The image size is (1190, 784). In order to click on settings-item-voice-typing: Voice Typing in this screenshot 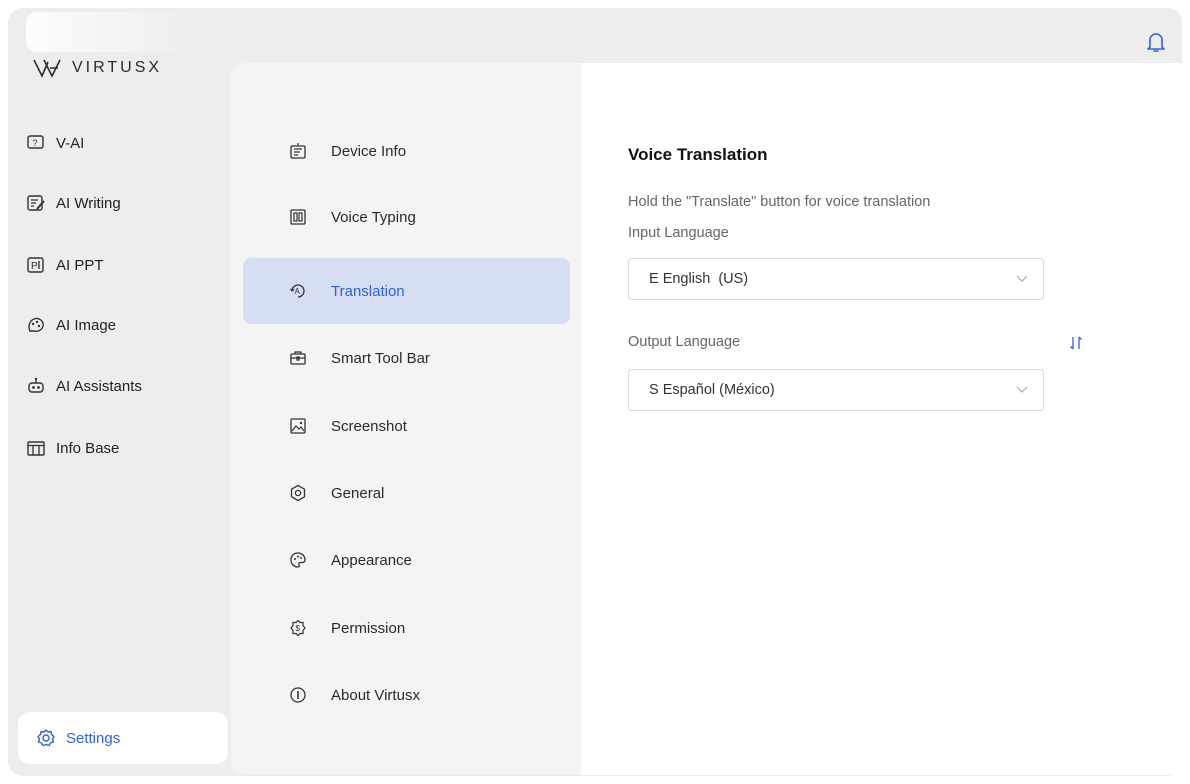, I will do `click(406, 217)`.